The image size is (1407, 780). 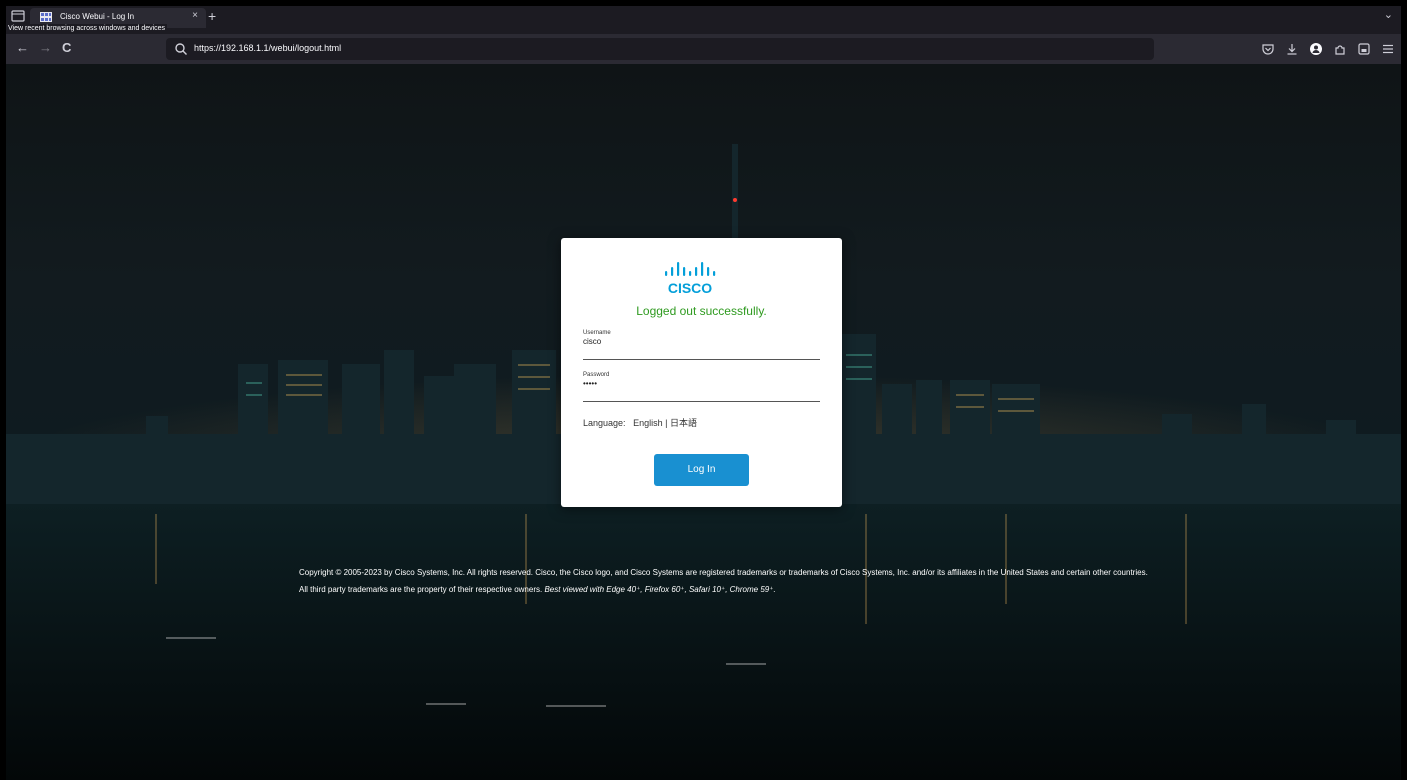 I want to click on toolbar-icons, so click(x=1328, y=49).